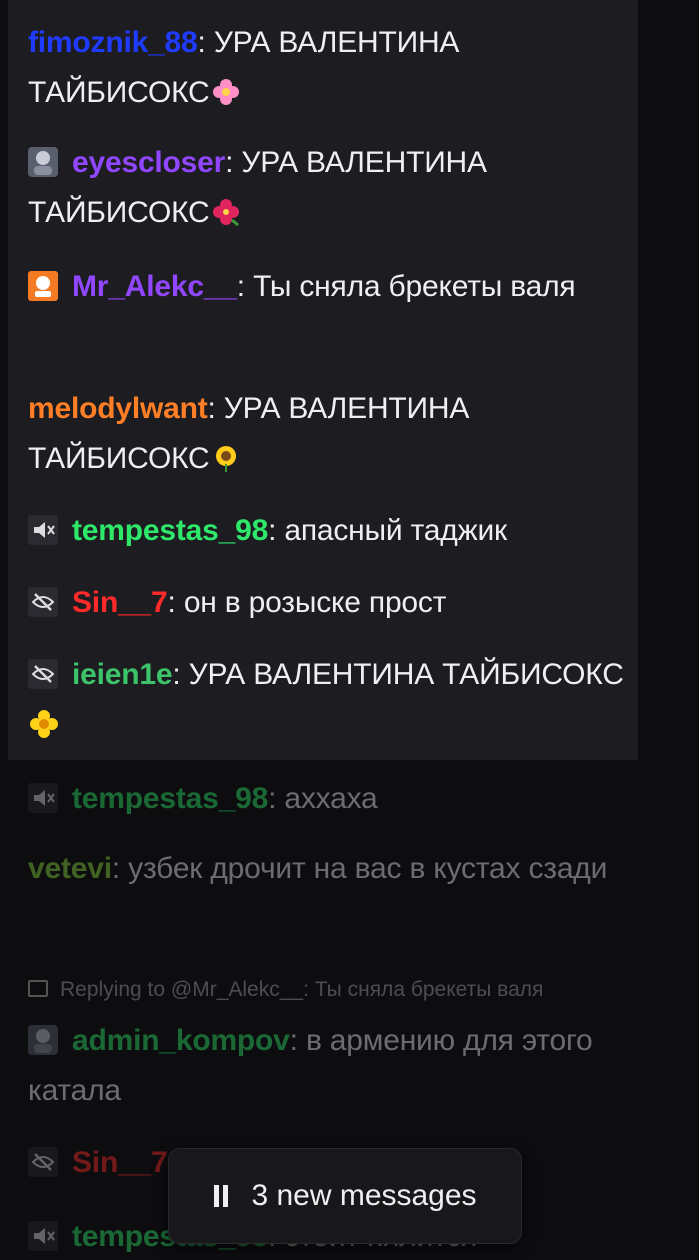 This screenshot has width=699, height=1260. I want to click on chat-username: melodylwant, so click(118, 408).